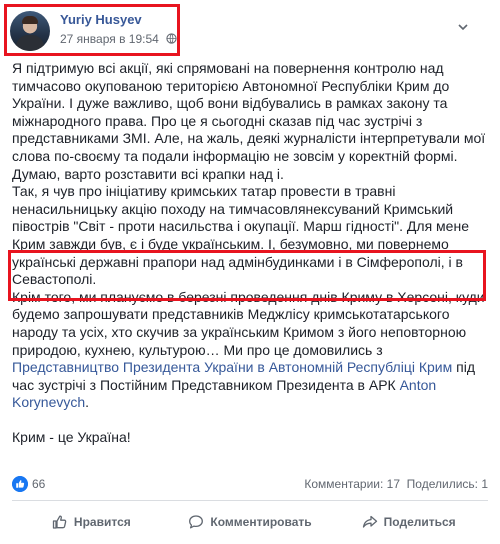 This screenshot has height=544, width=500. I want to click on reactions-bar: 66 Комментарии: 17 Поделились: 1, so click(250, 484).